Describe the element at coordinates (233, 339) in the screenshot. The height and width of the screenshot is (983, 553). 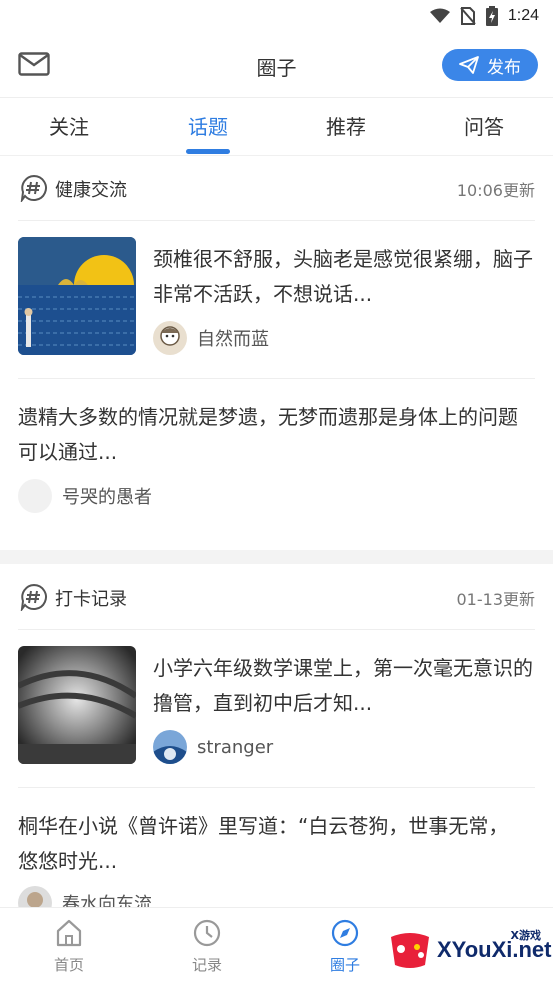
I see `author-name: 自然而蓝` at that location.